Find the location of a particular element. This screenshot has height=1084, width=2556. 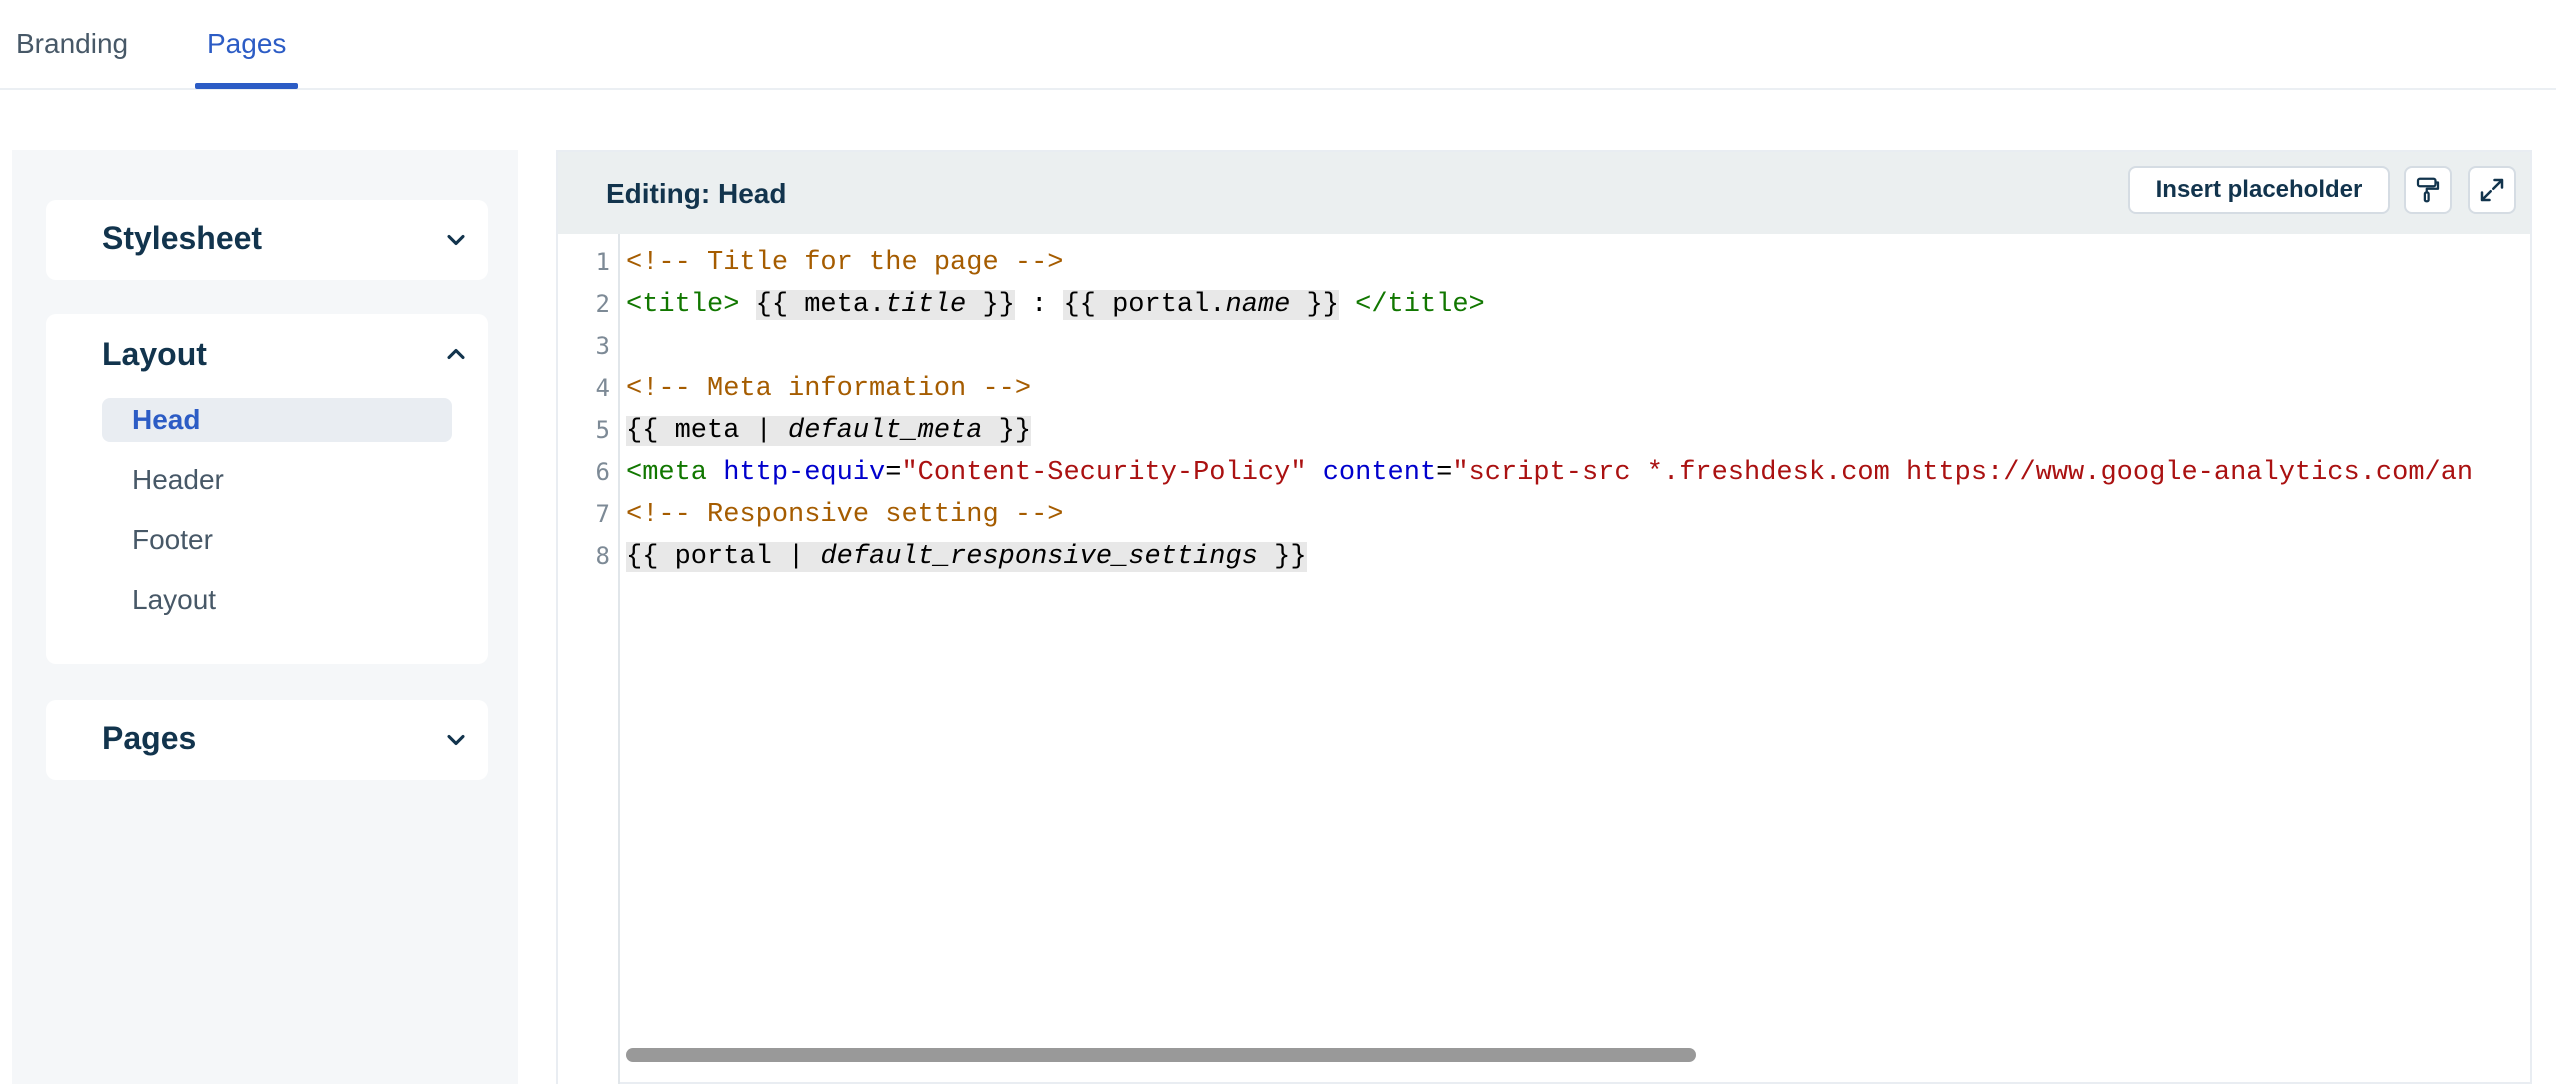

code-attribute: http-equiv is located at coordinates (804, 473).